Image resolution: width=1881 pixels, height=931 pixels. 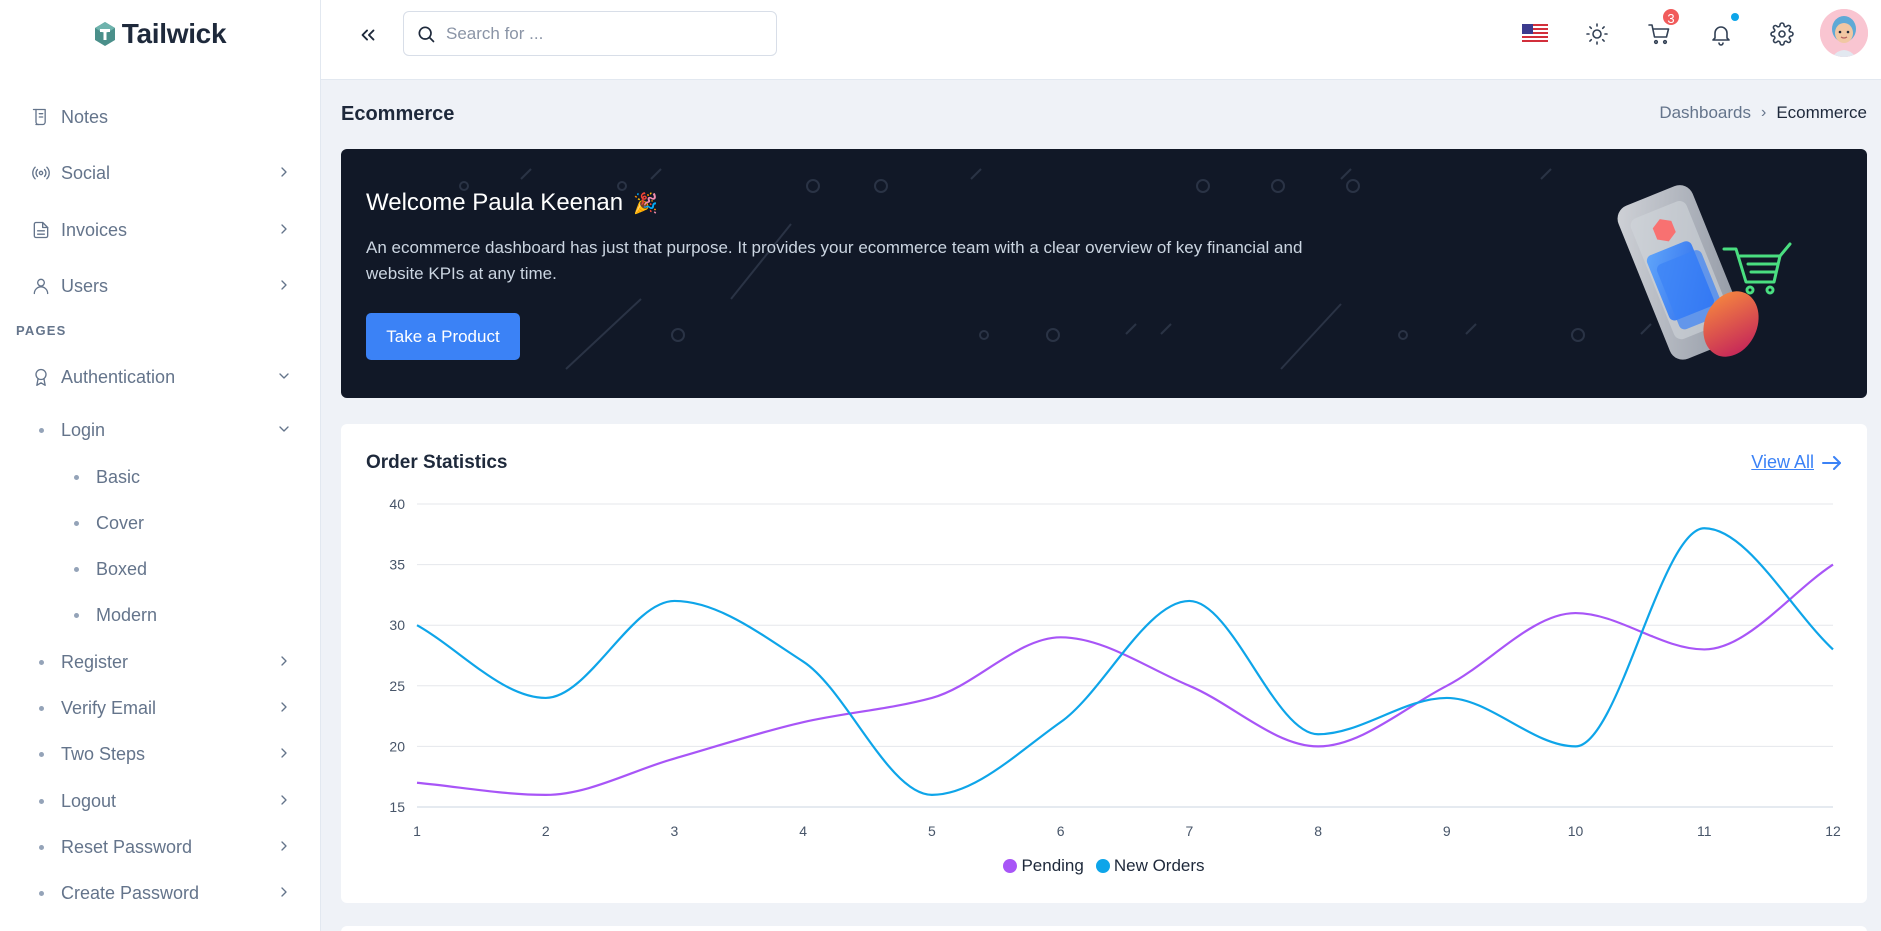 I want to click on sidebar-item-login-basic: Basic, so click(x=160, y=477).